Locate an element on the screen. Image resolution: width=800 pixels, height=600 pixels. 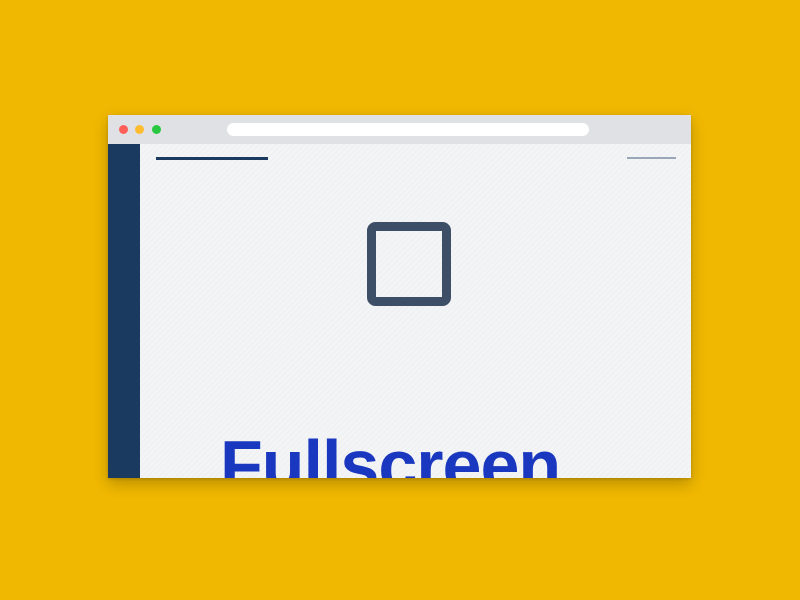
browser-titlebar is located at coordinates (399, 129).